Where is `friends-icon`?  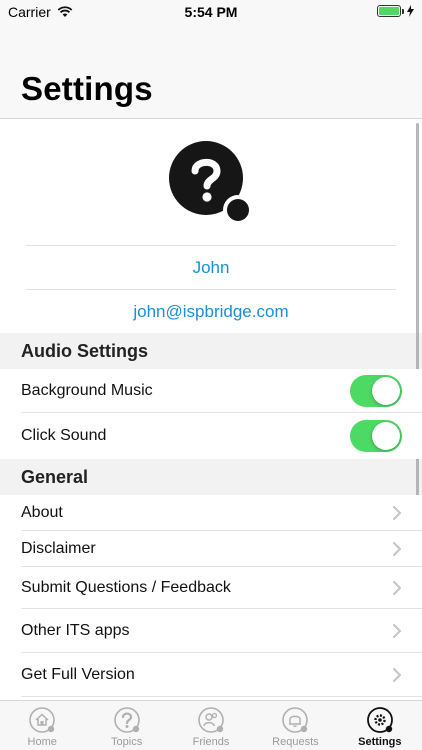
friends-icon is located at coordinates (211, 720).